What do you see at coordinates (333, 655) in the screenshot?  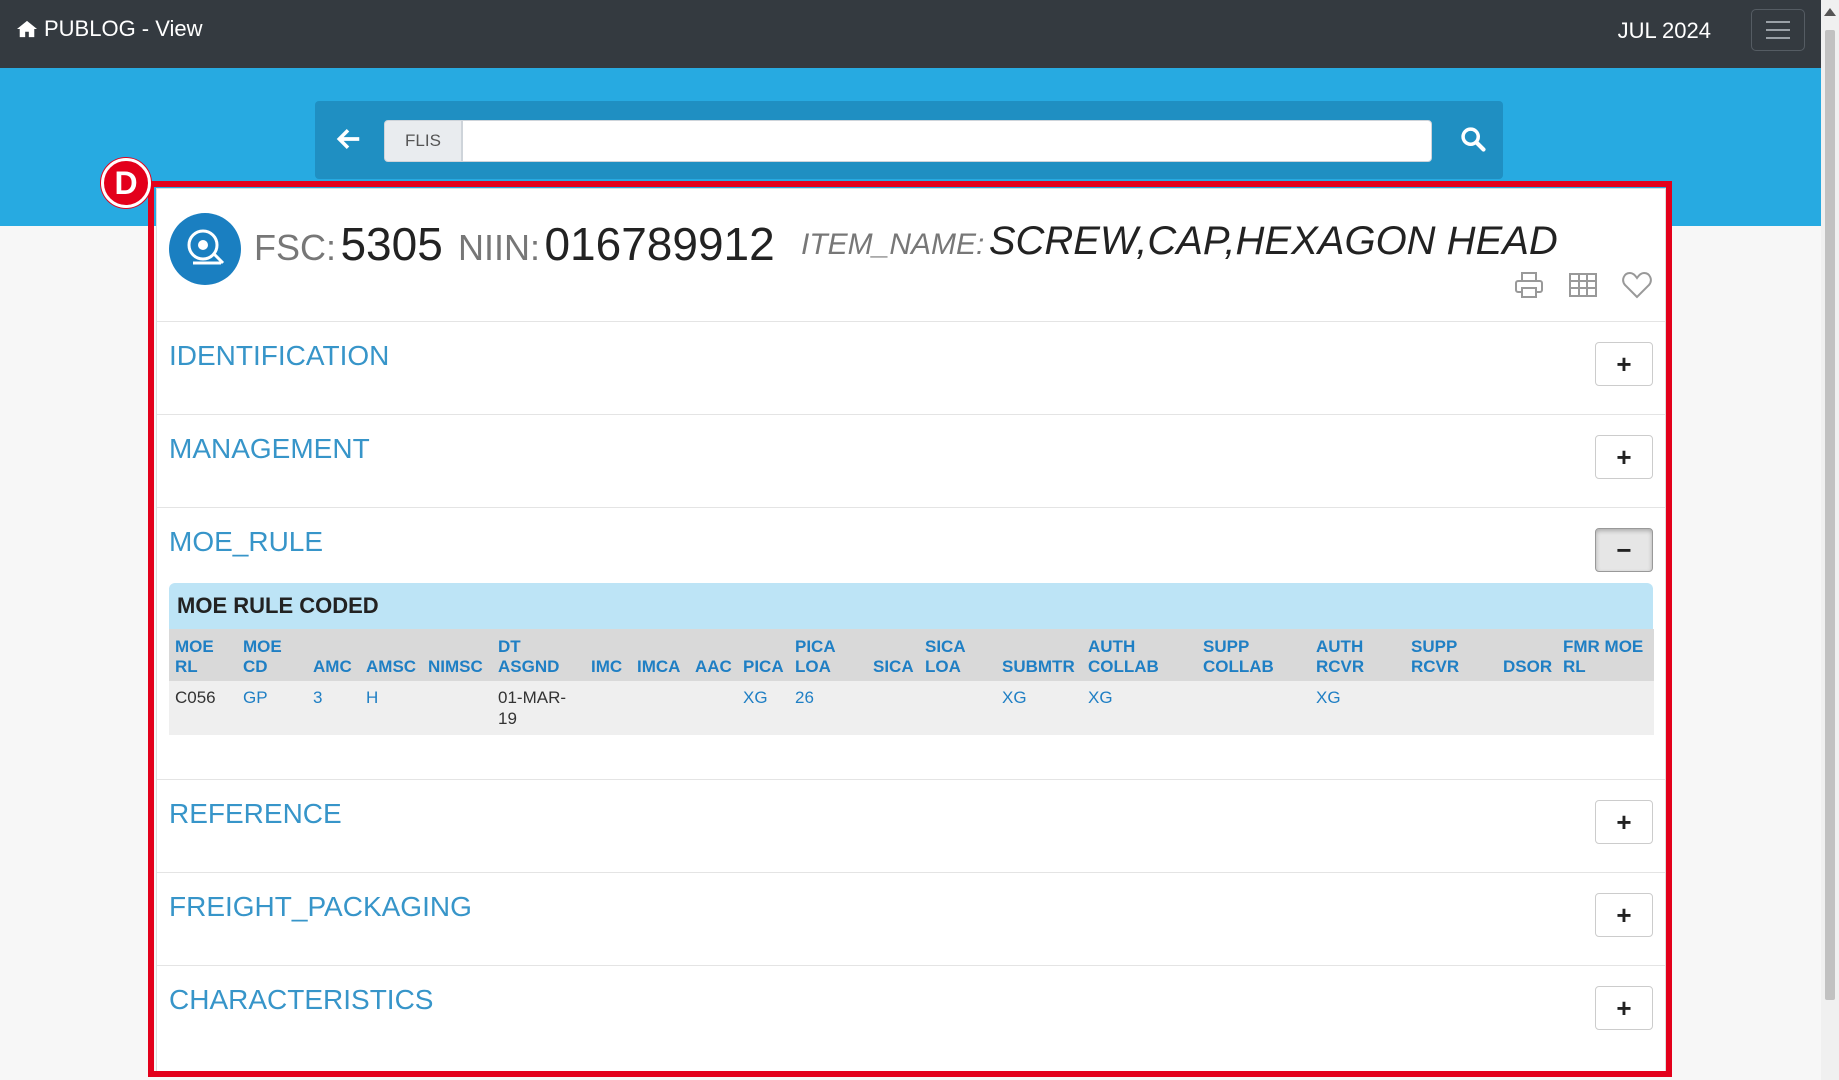 I see `moe-column-header: AMC` at bounding box center [333, 655].